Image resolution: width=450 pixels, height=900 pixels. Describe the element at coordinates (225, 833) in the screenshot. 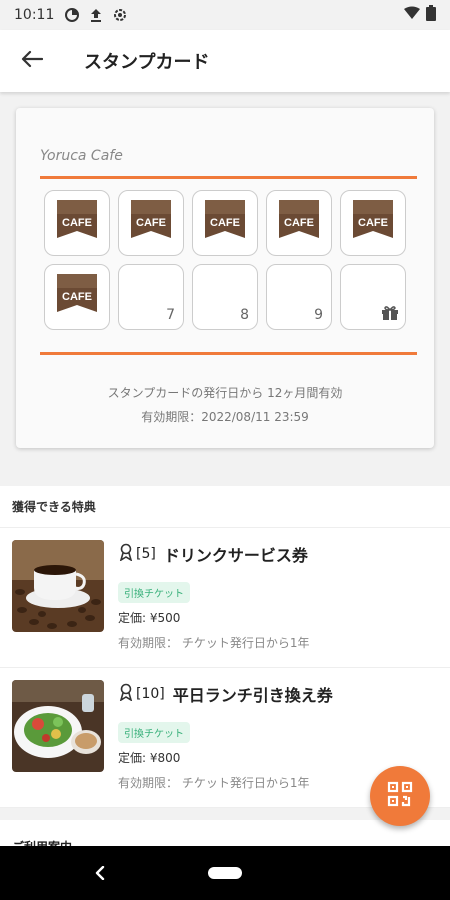

I see `guide-header: ご利用案内` at that location.